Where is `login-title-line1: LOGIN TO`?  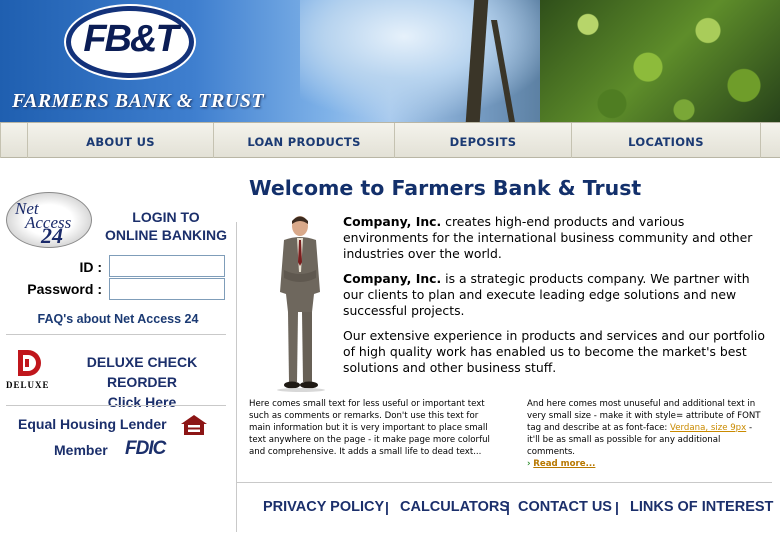 login-title-line1: LOGIN TO is located at coordinates (166, 217).